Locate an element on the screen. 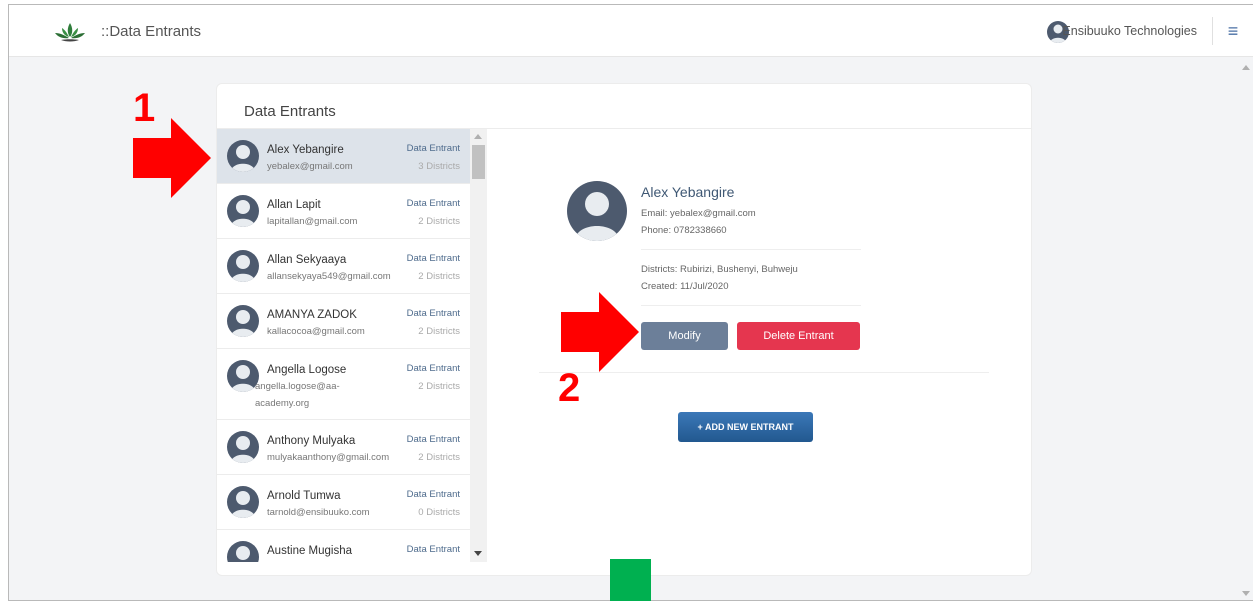 The image size is (1253, 601). selected-entrant-avatar is located at coordinates (597, 211).